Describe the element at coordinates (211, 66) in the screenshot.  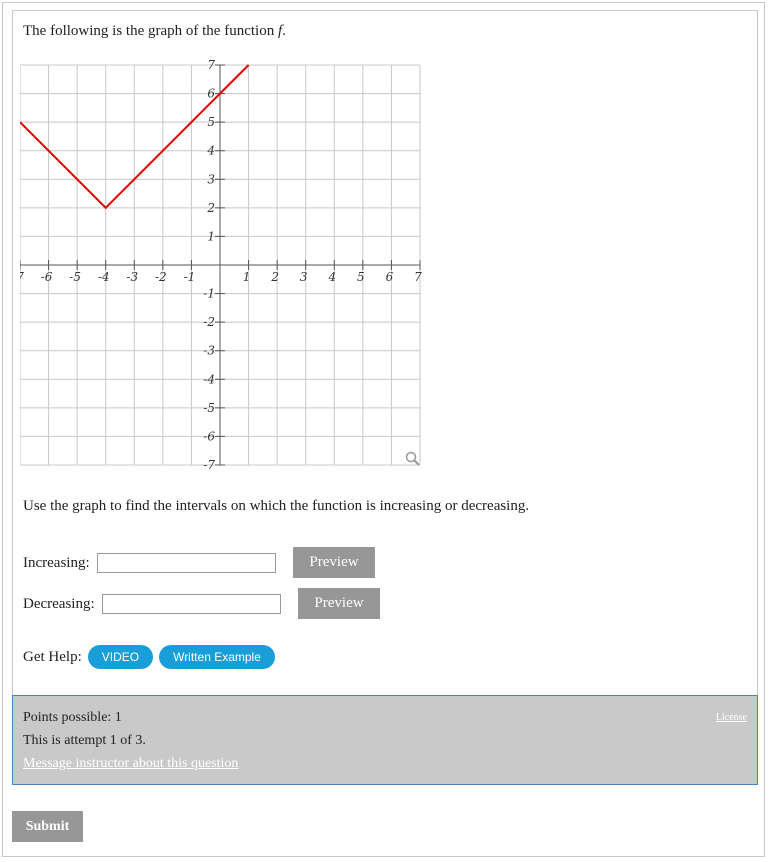
I see `y-tick-label: 7` at that location.